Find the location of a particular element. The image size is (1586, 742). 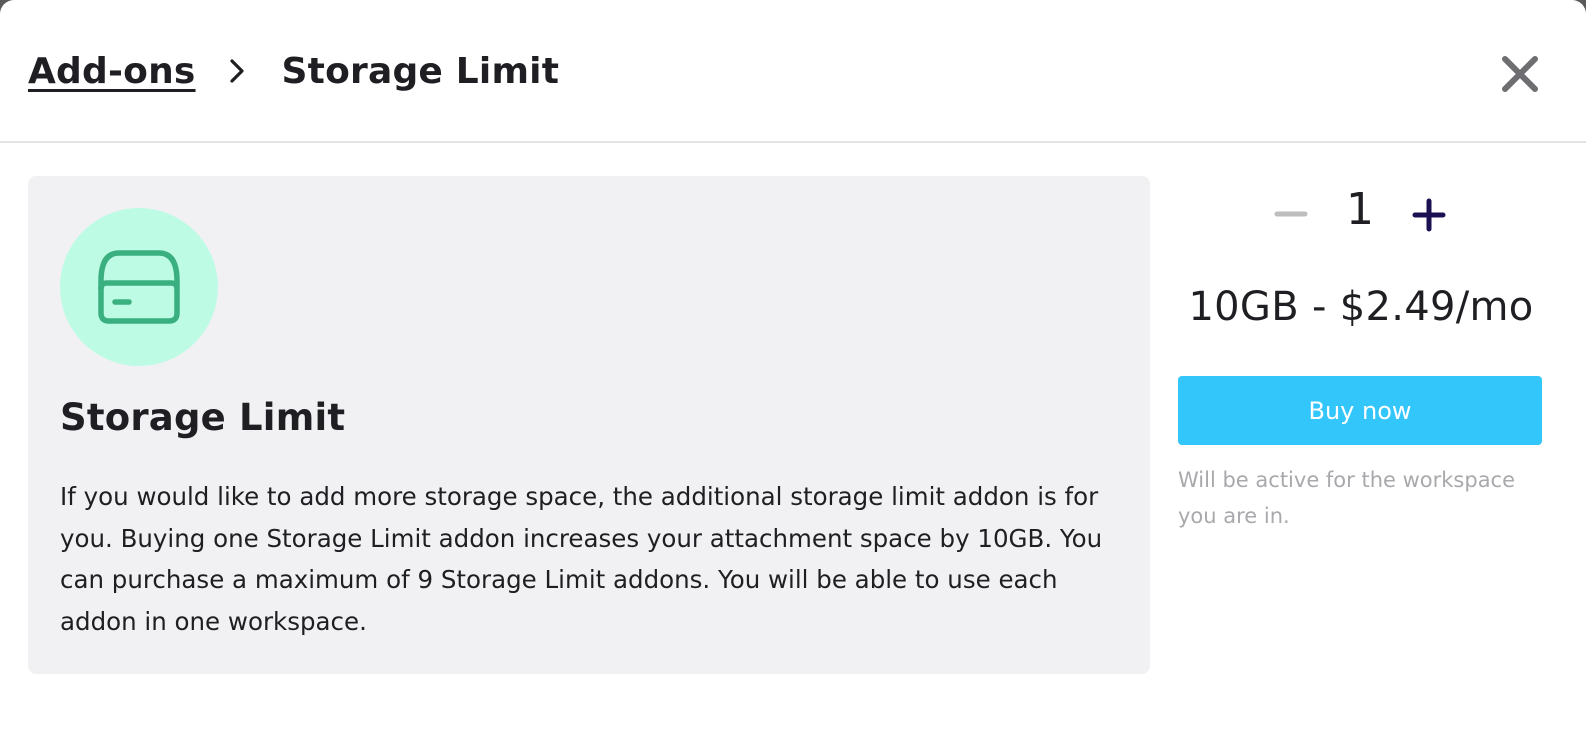

chevron-right-icon is located at coordinates (237, 71).